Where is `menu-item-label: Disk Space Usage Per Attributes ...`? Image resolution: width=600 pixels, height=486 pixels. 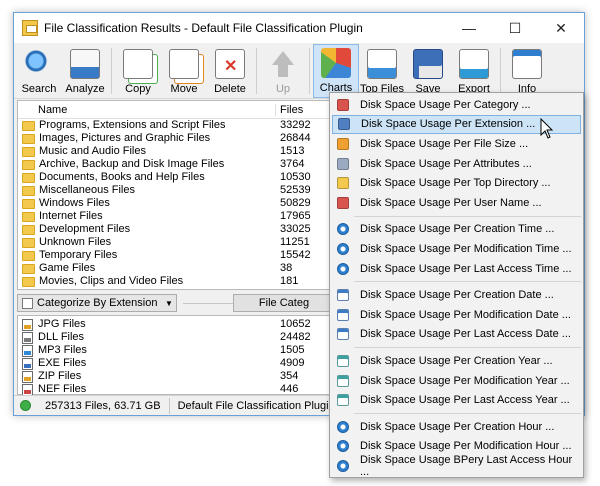
menu-item-label: Disk Space Usage Per Attributes ... is located at coordinates (446, 163).